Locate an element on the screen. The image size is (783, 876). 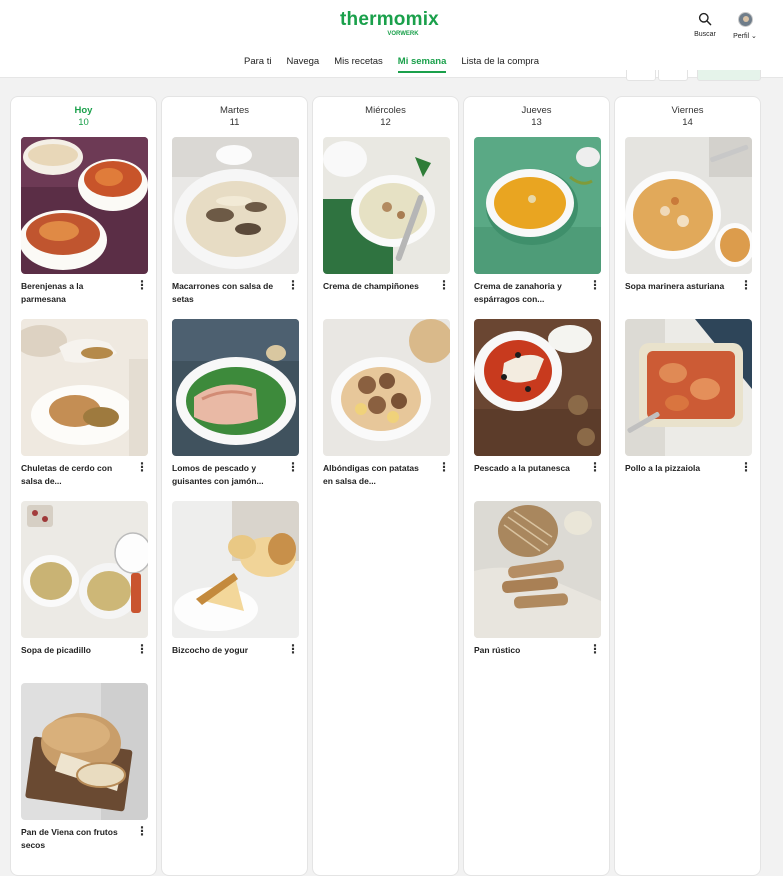
day-name: Jueves is located at coordinates (536, 110).